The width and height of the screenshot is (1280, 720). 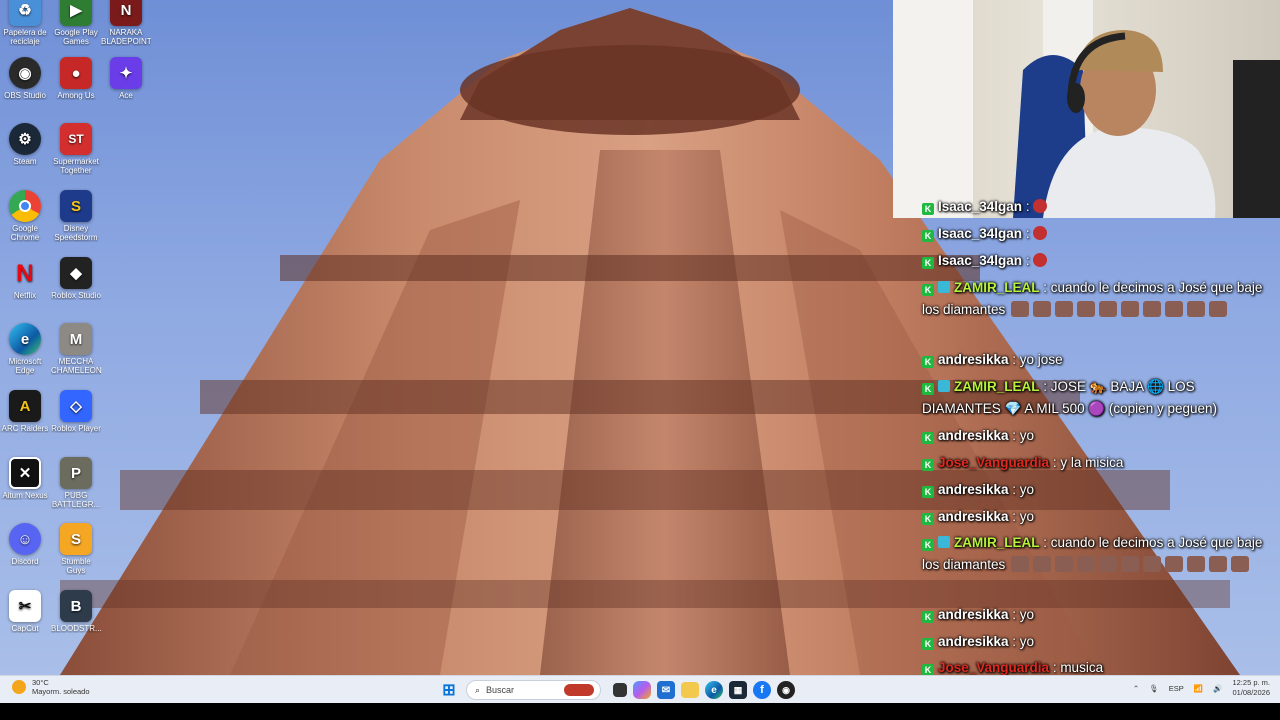 What do you see at coordinates (944, 386) in the screenshot?
I see `subscriber-badge-icon` at bounding box center [944, 386].